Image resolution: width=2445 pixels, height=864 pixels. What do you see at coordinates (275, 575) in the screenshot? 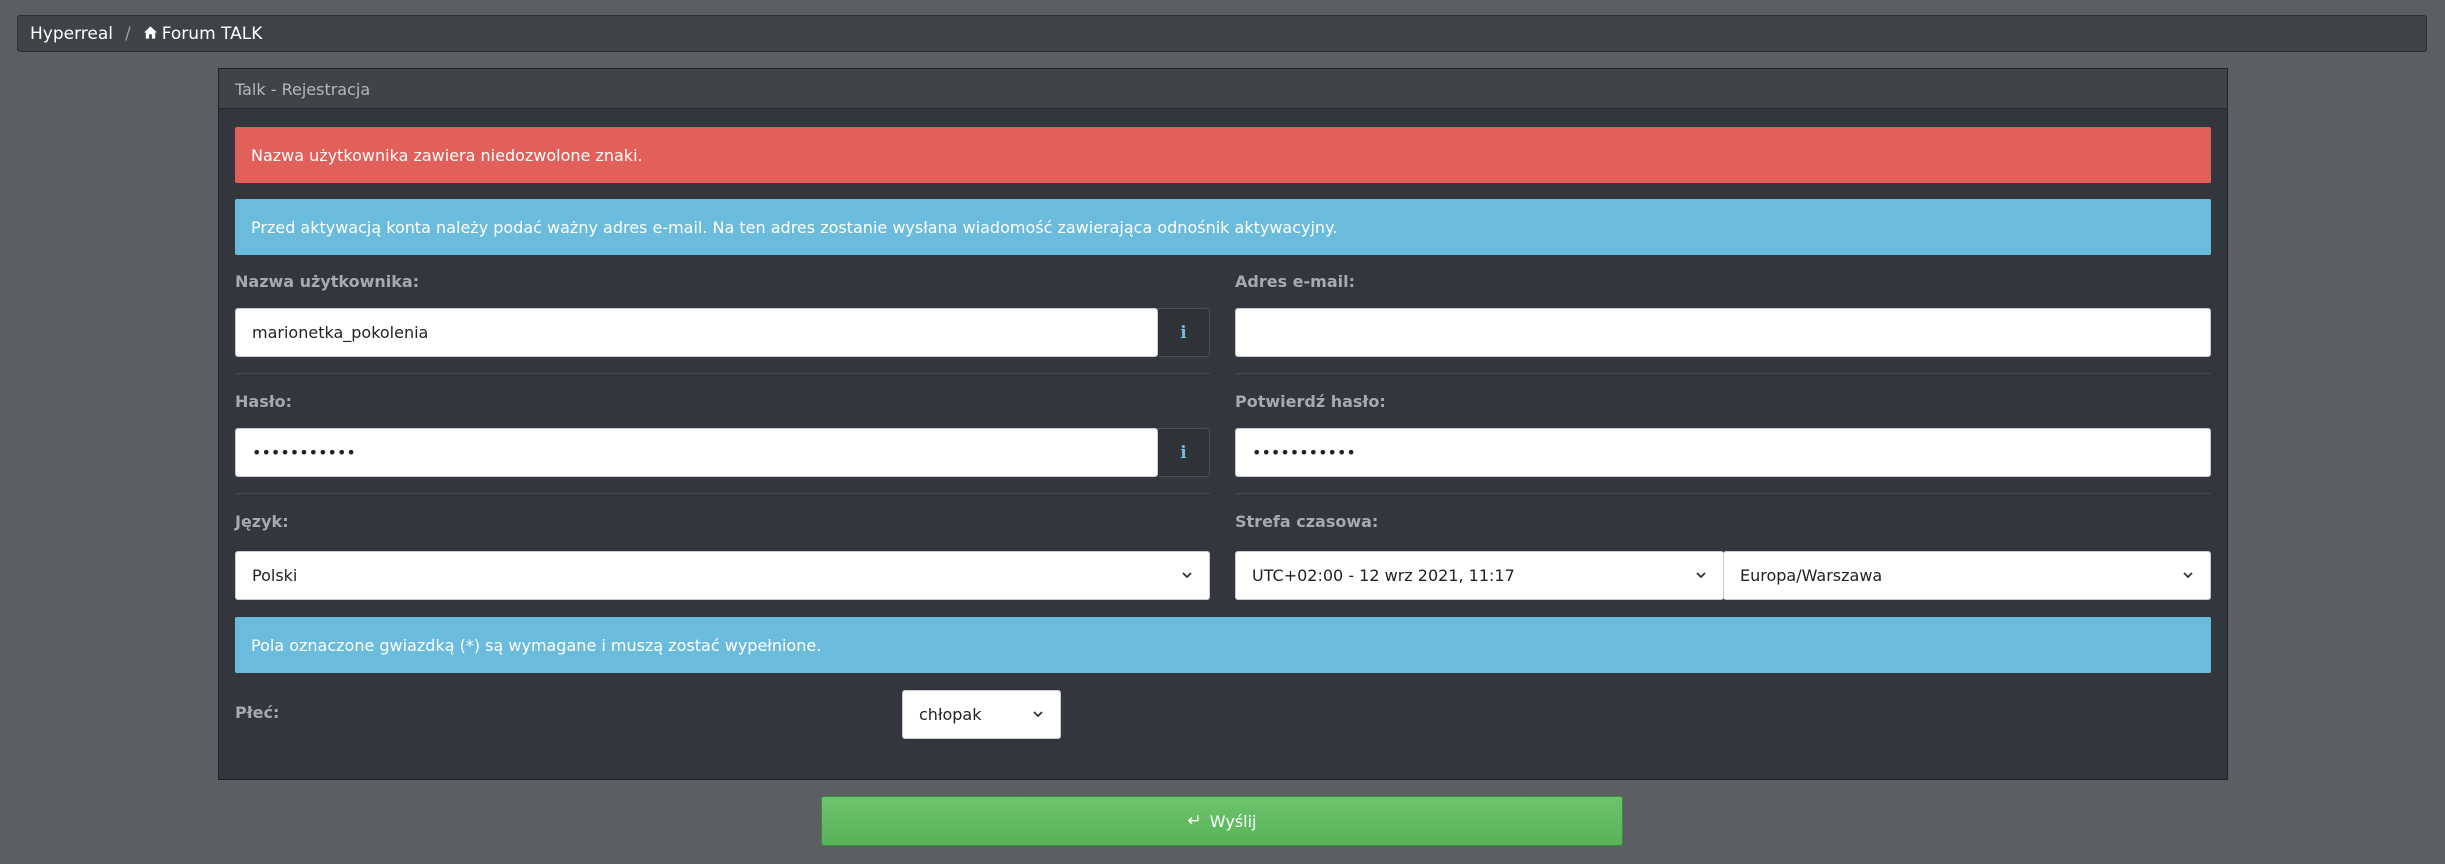
I see `language-selected-value: Polski` at bounding box center [275, 575].